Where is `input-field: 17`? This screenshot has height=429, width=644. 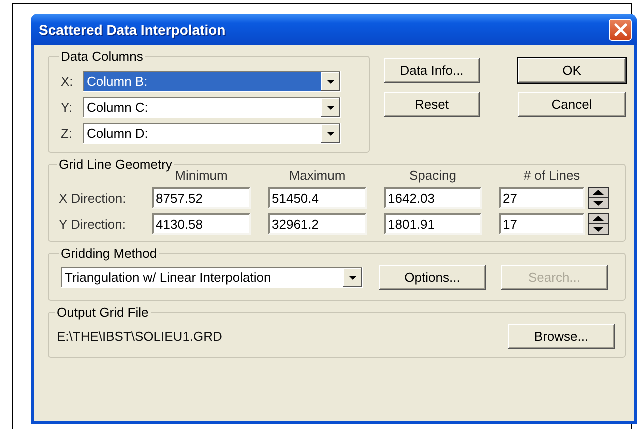
input-field: 17 is located at coordinates (542, 224).